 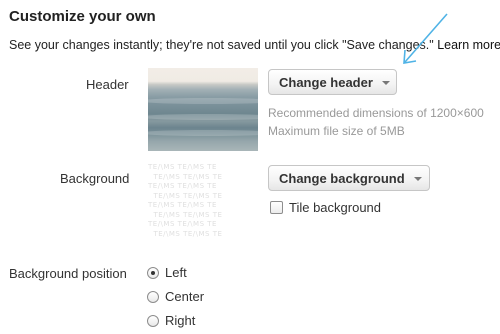 What do you see at coordinates (68, 273) in the screenshot?
I see `background-position-label: Background position` at bounding box center [68, 273].